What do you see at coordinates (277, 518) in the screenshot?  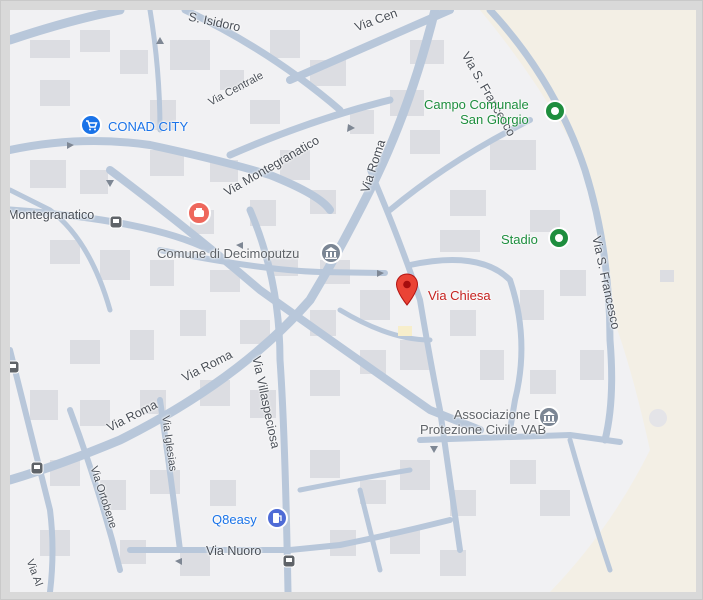 I see `gas-station-icon` at bounding box center [277, 518].